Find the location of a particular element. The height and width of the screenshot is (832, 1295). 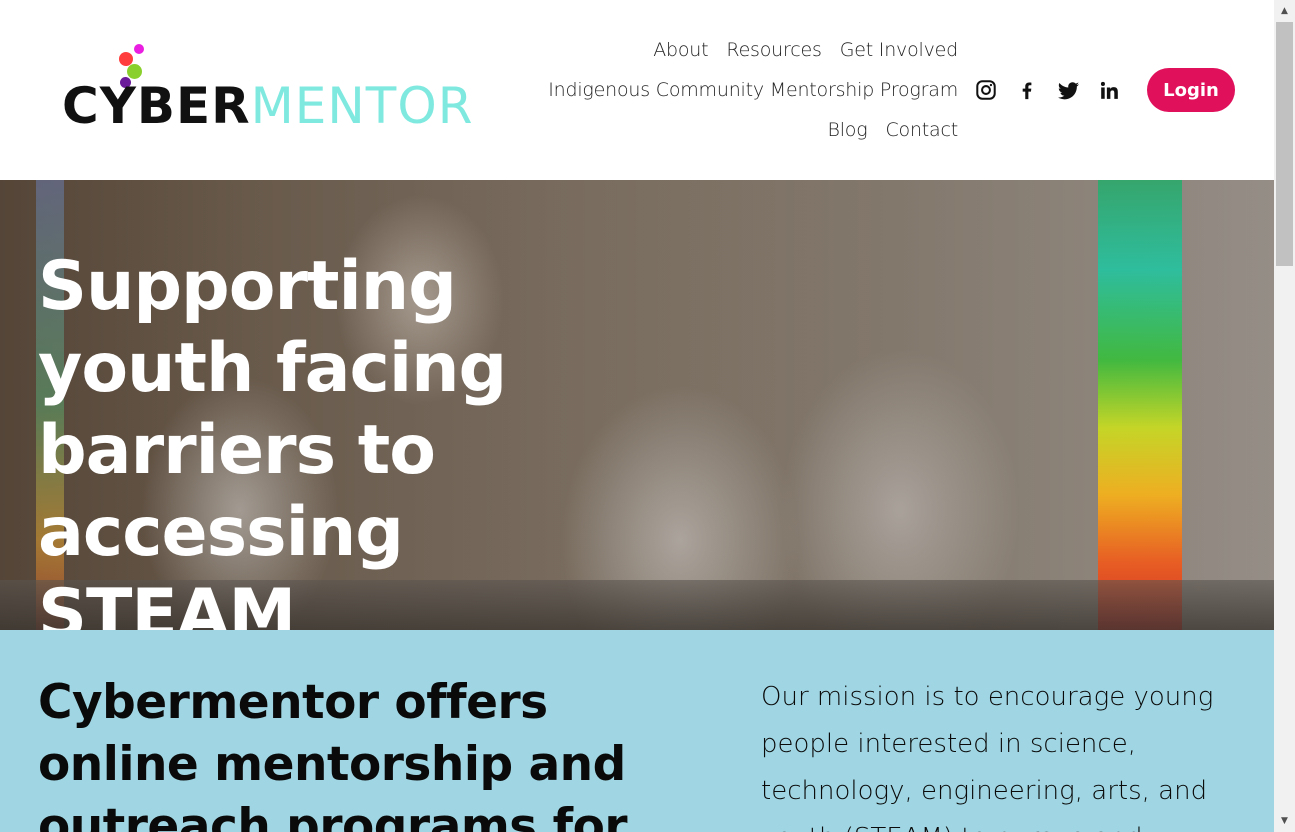

social-links is located at coordinates (1056, 90).